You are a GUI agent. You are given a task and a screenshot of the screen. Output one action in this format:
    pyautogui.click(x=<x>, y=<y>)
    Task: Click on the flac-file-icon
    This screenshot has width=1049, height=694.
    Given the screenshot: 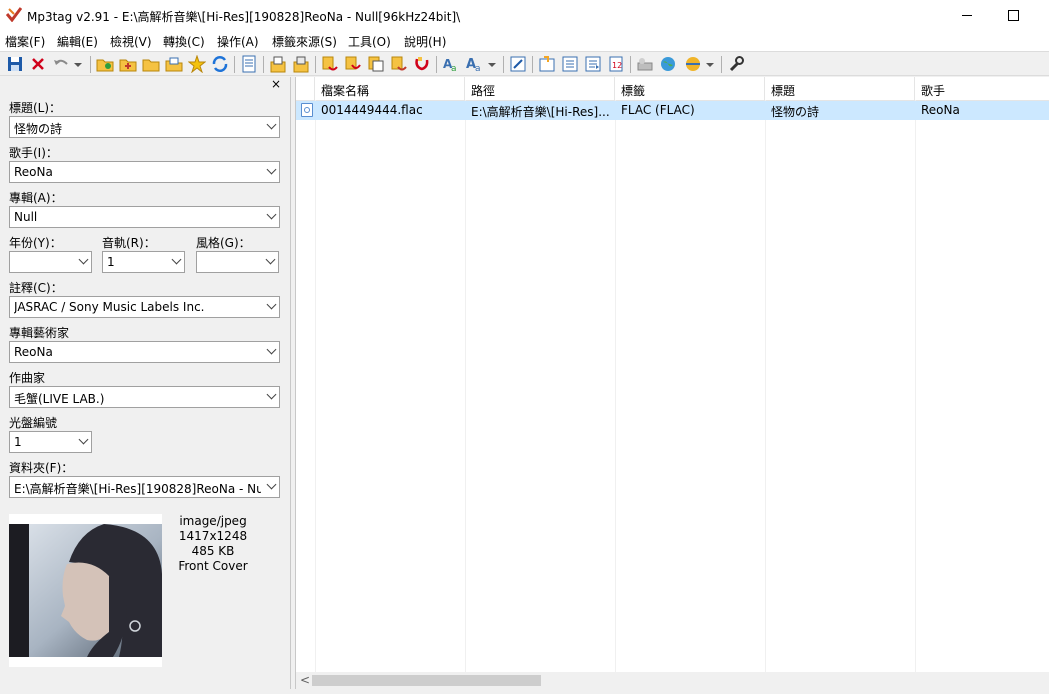 What is the action you would take?
    pyautogui.click(x=307, y=110)
    